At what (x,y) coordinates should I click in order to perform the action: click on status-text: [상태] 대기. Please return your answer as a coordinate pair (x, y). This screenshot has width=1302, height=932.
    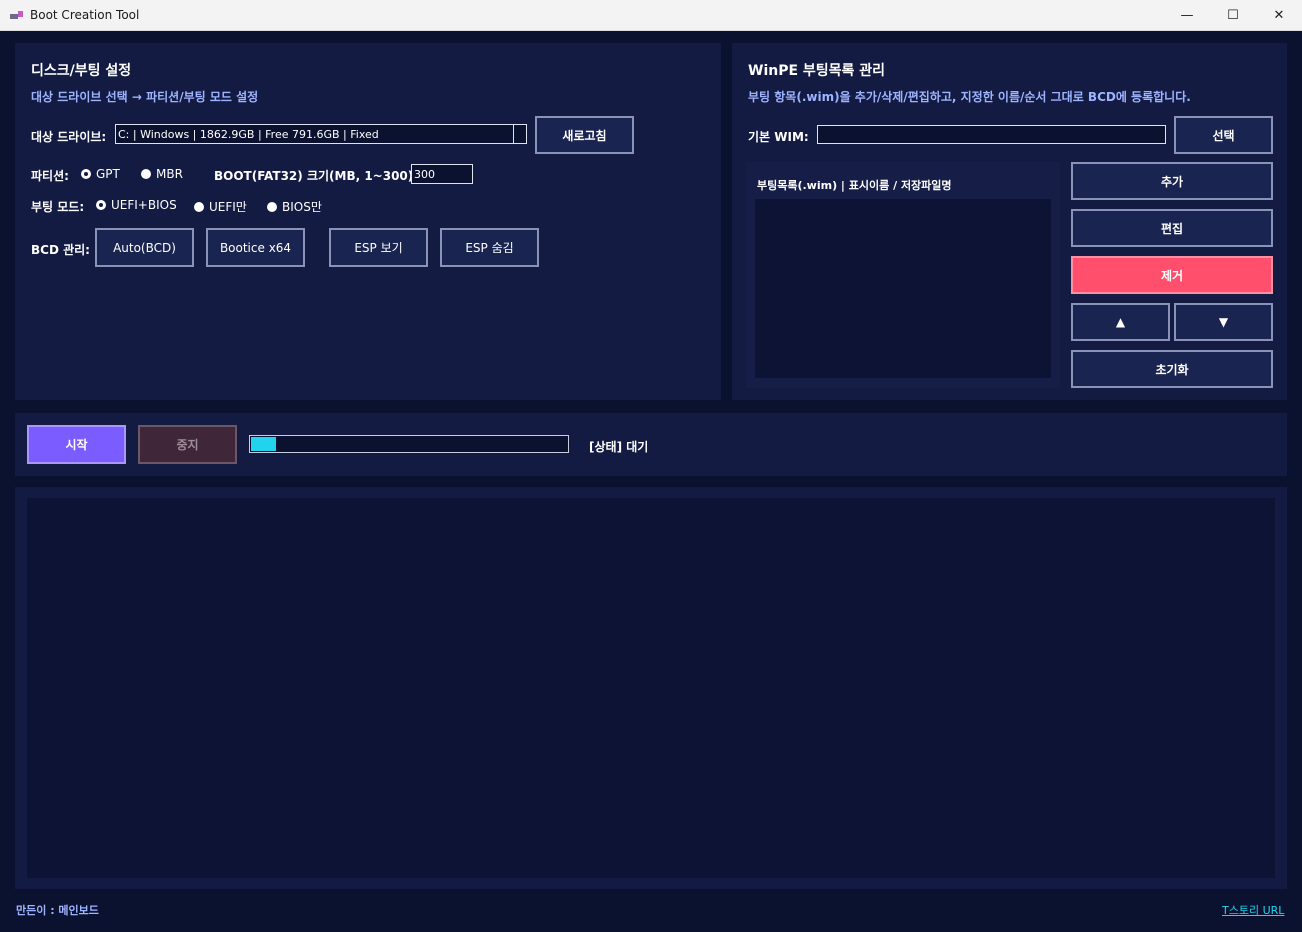
    Looking at the image, I should click on (619, 447).